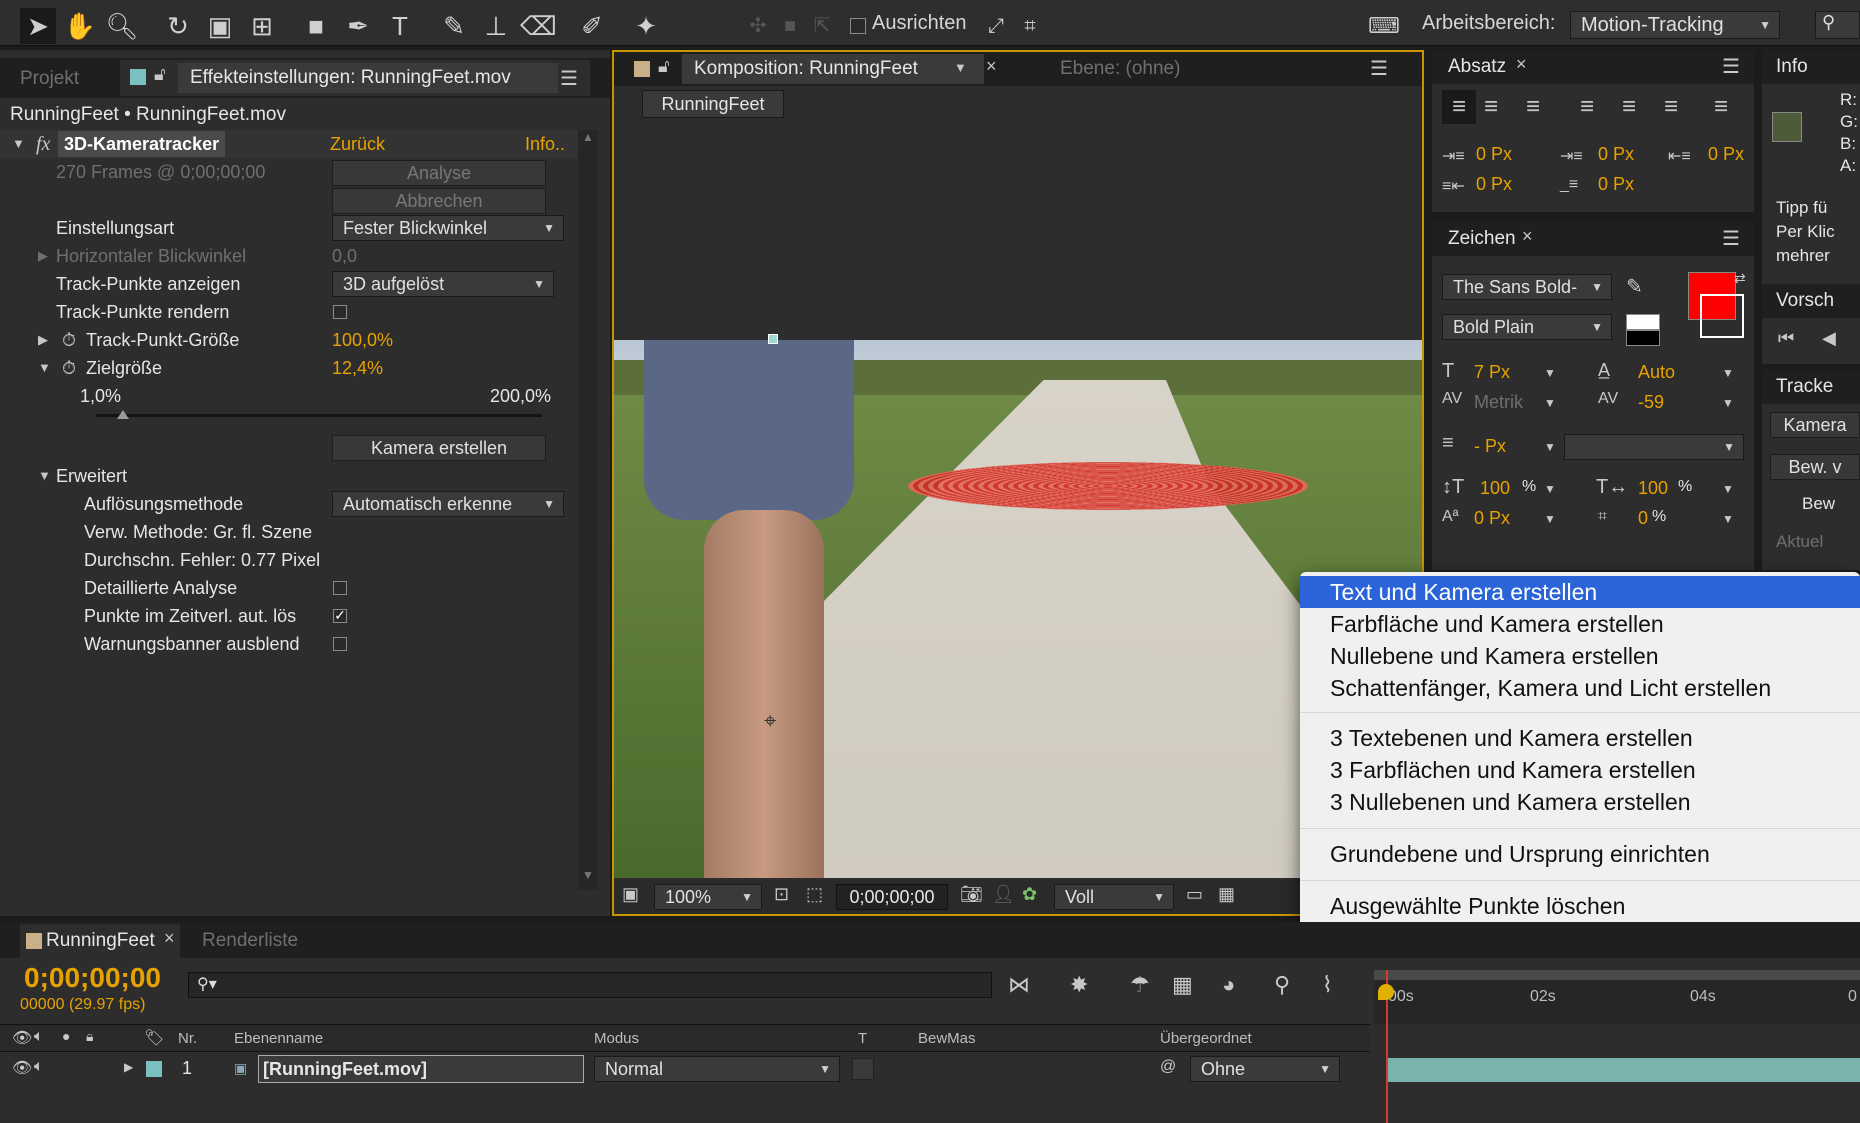  What do you see at coordinates (443, 284) in the screenshot?
I see `show-points-dropdown: 3D aufgelöst` at bounding box center [443, 284].